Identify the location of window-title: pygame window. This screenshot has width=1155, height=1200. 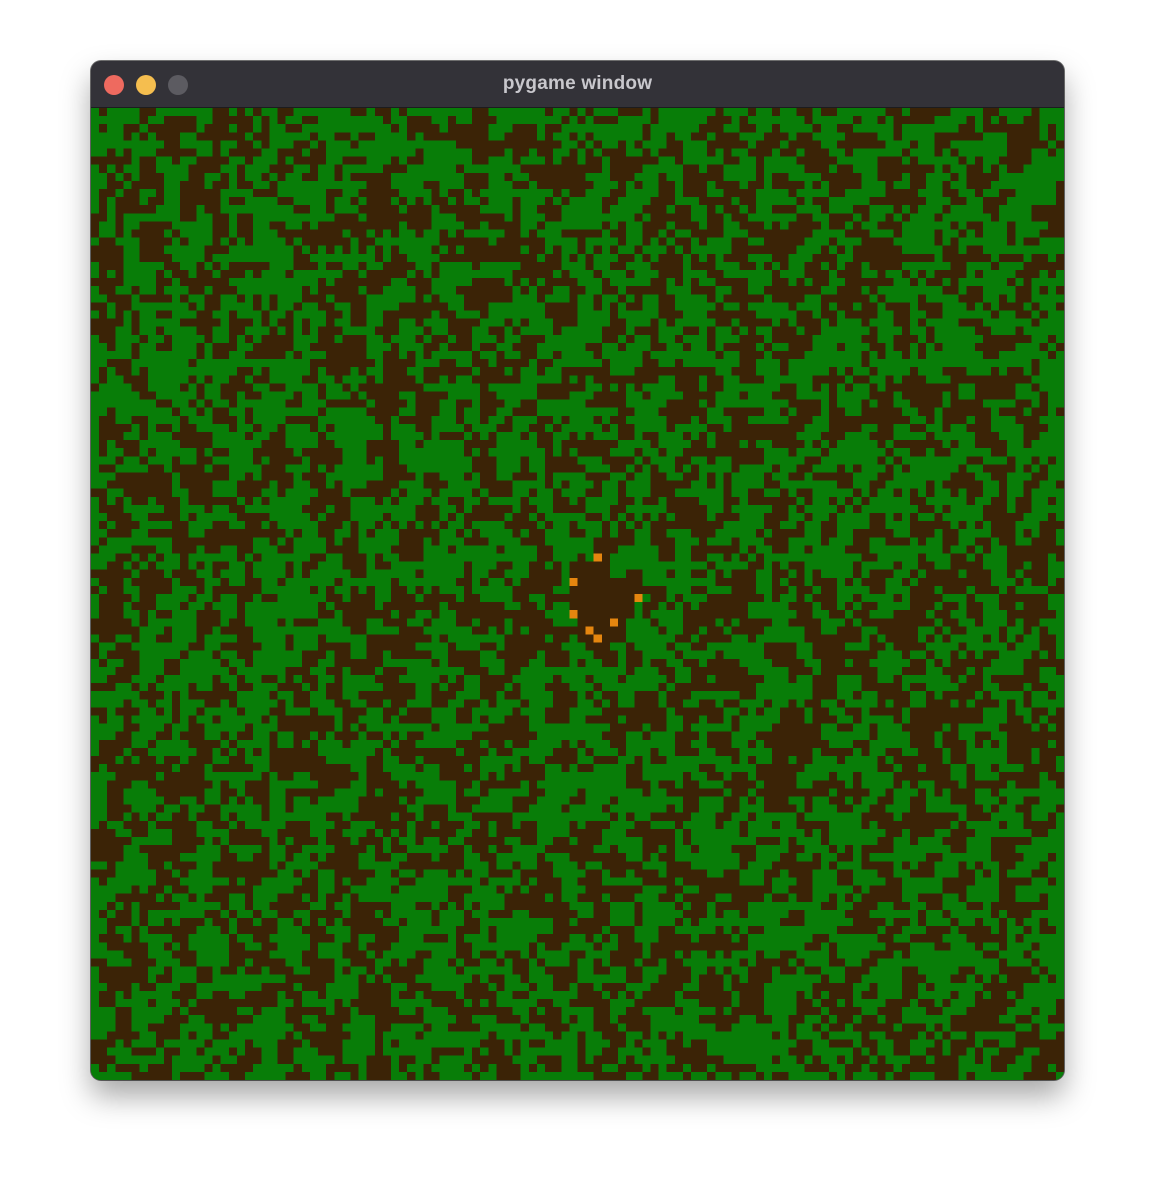
(577, 83).